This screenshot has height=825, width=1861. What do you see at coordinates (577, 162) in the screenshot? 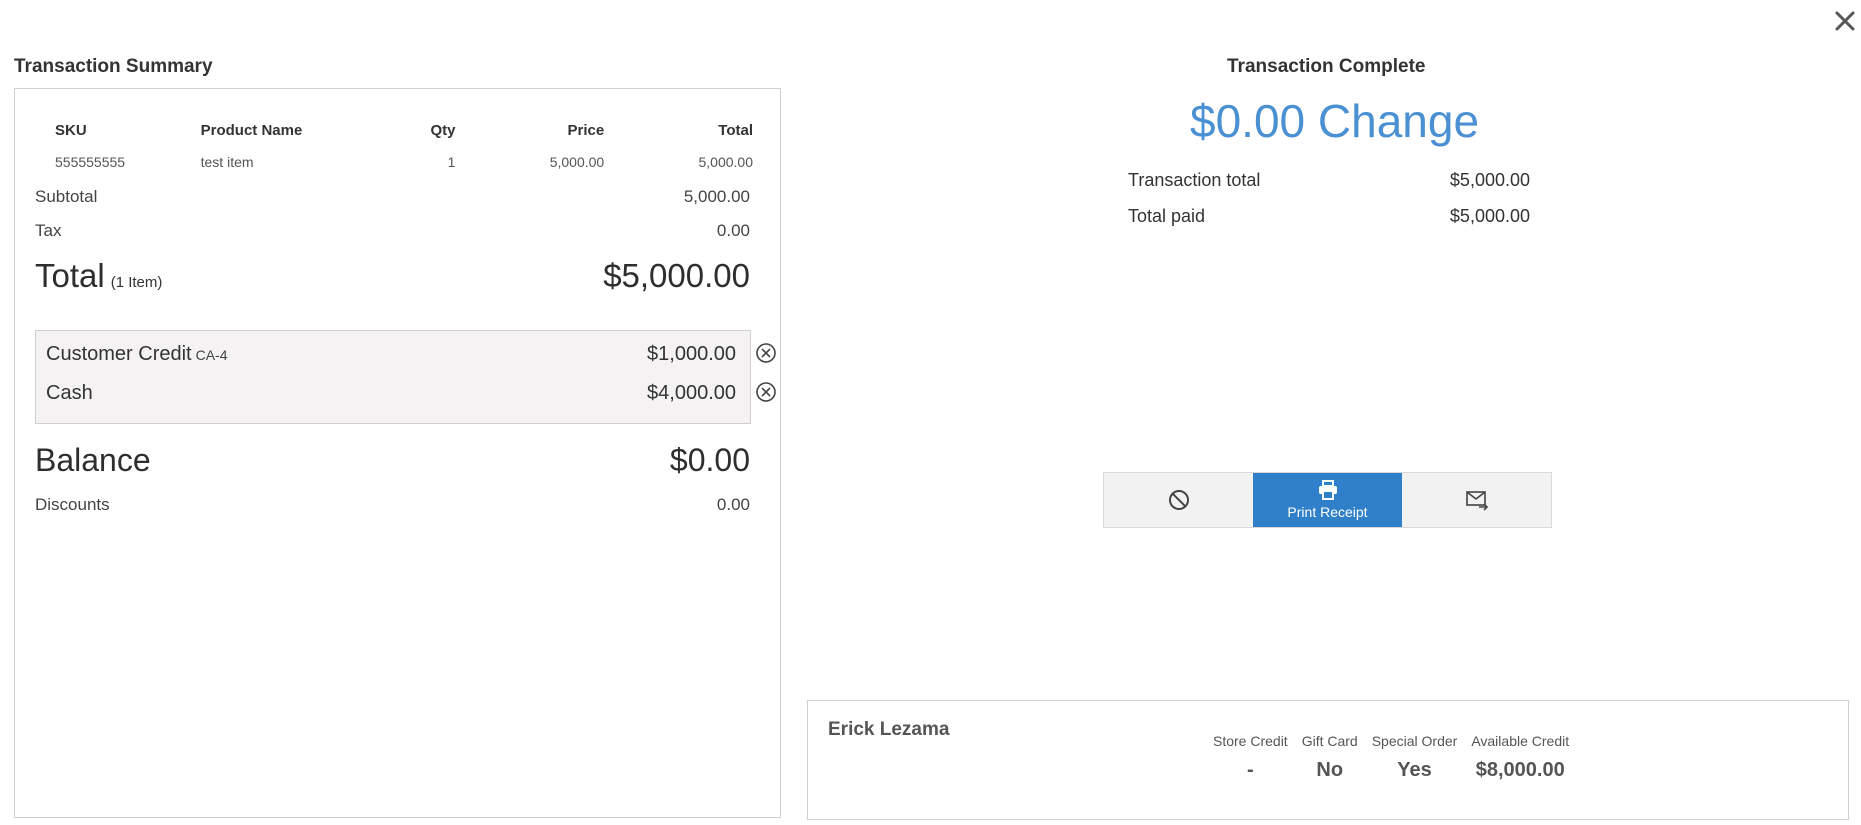
I see `cell-price: 5,000.00` at bounding box center [577, 162].